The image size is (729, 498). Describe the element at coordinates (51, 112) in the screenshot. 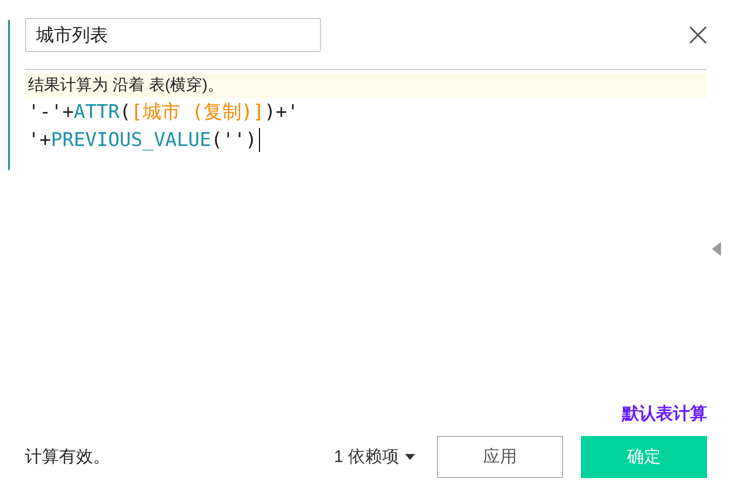

I see `code-token: '-'+` at that location.